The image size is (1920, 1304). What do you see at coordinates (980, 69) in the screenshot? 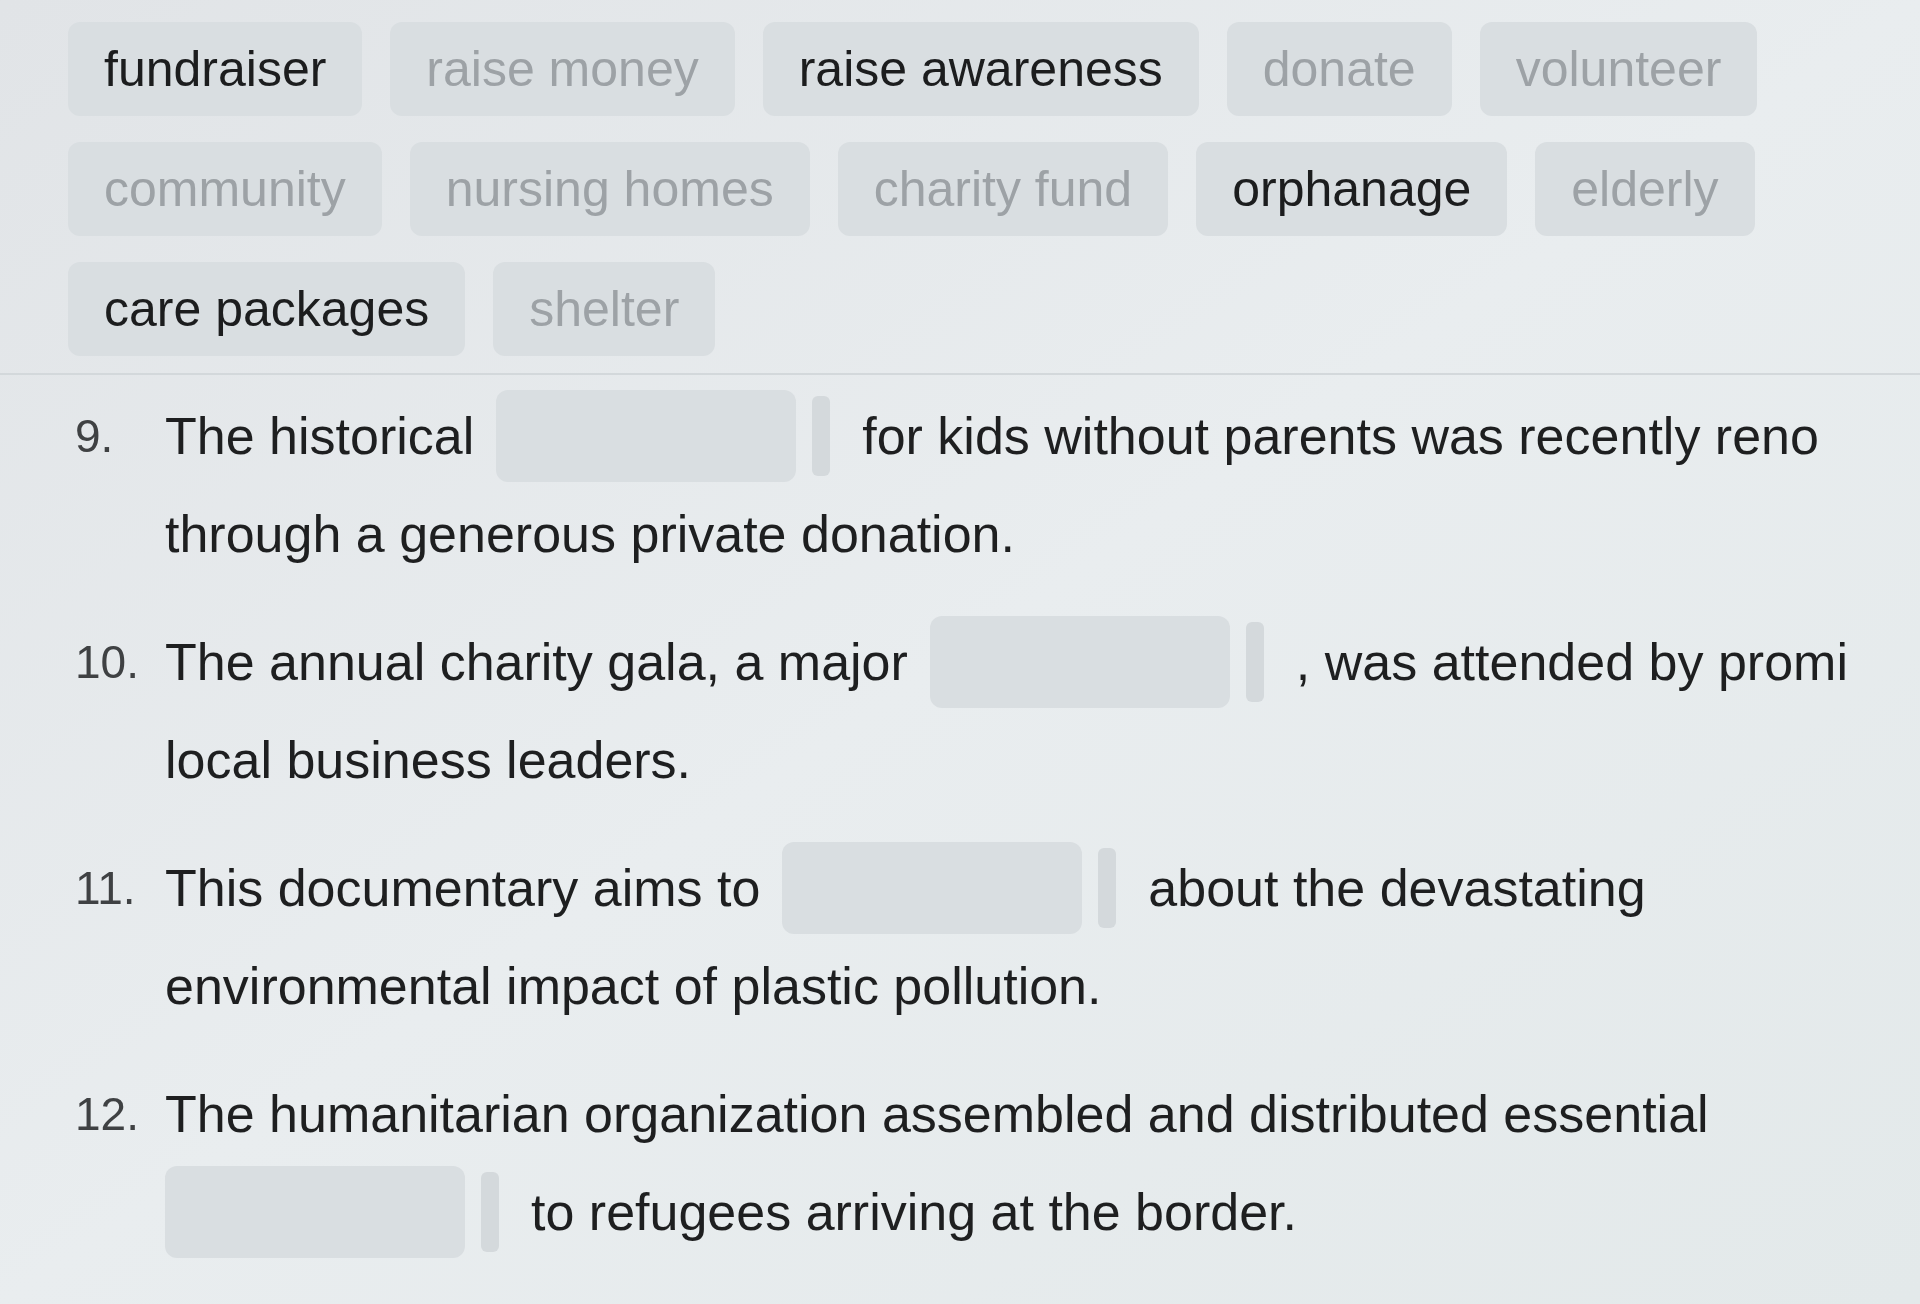
I see `word-chip: raise awareness` at bounding box center [980, 69].